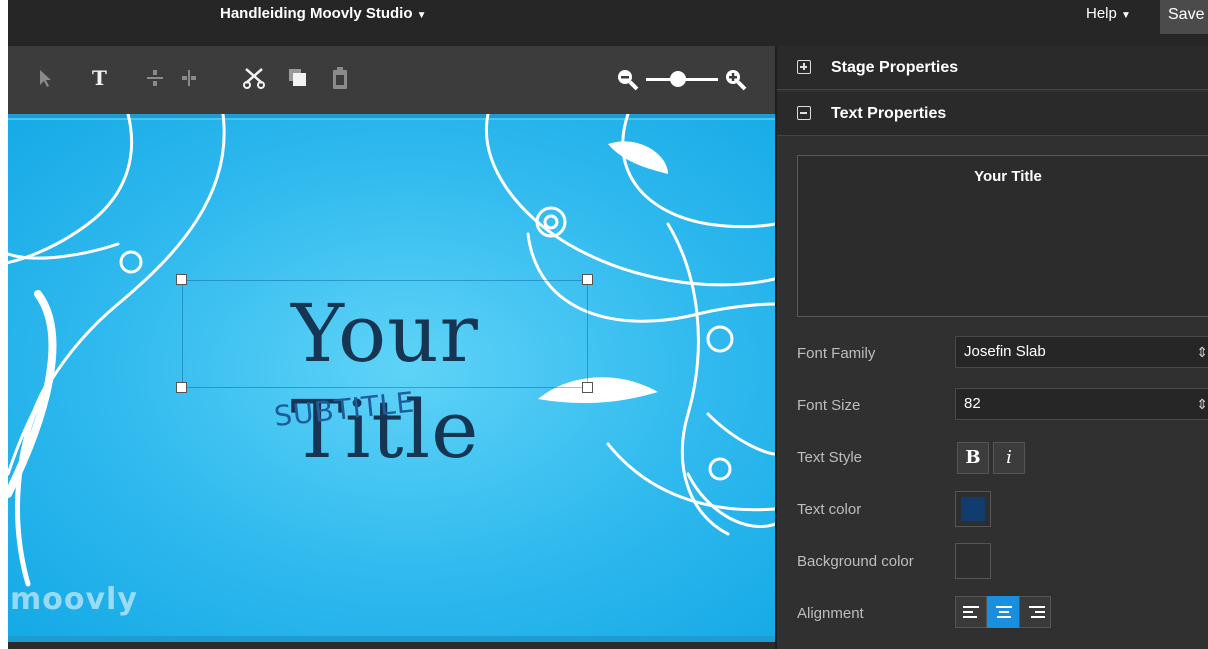 The height and width of the screenshot is (649, 1208). I want to click on background-color-swatch, so click(973, 561).